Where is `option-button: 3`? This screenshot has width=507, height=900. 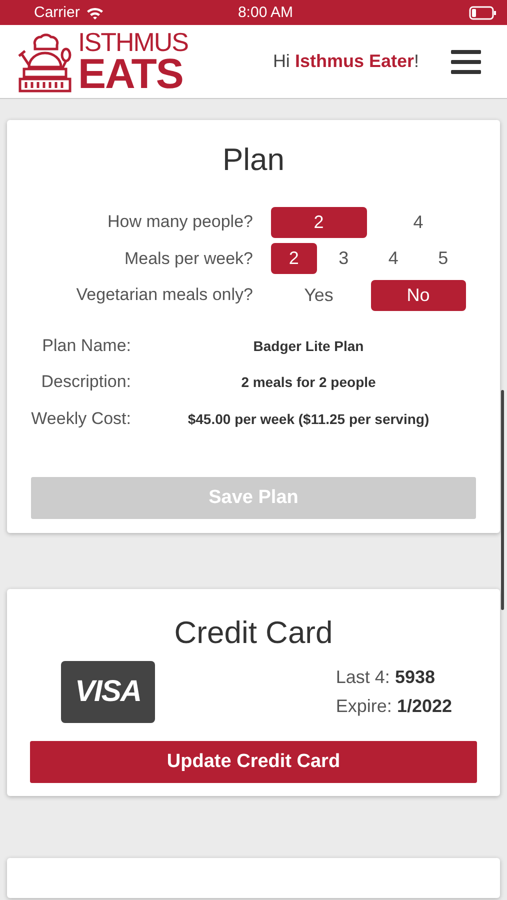 option-button: 3 is located at coordinates (343, 258).